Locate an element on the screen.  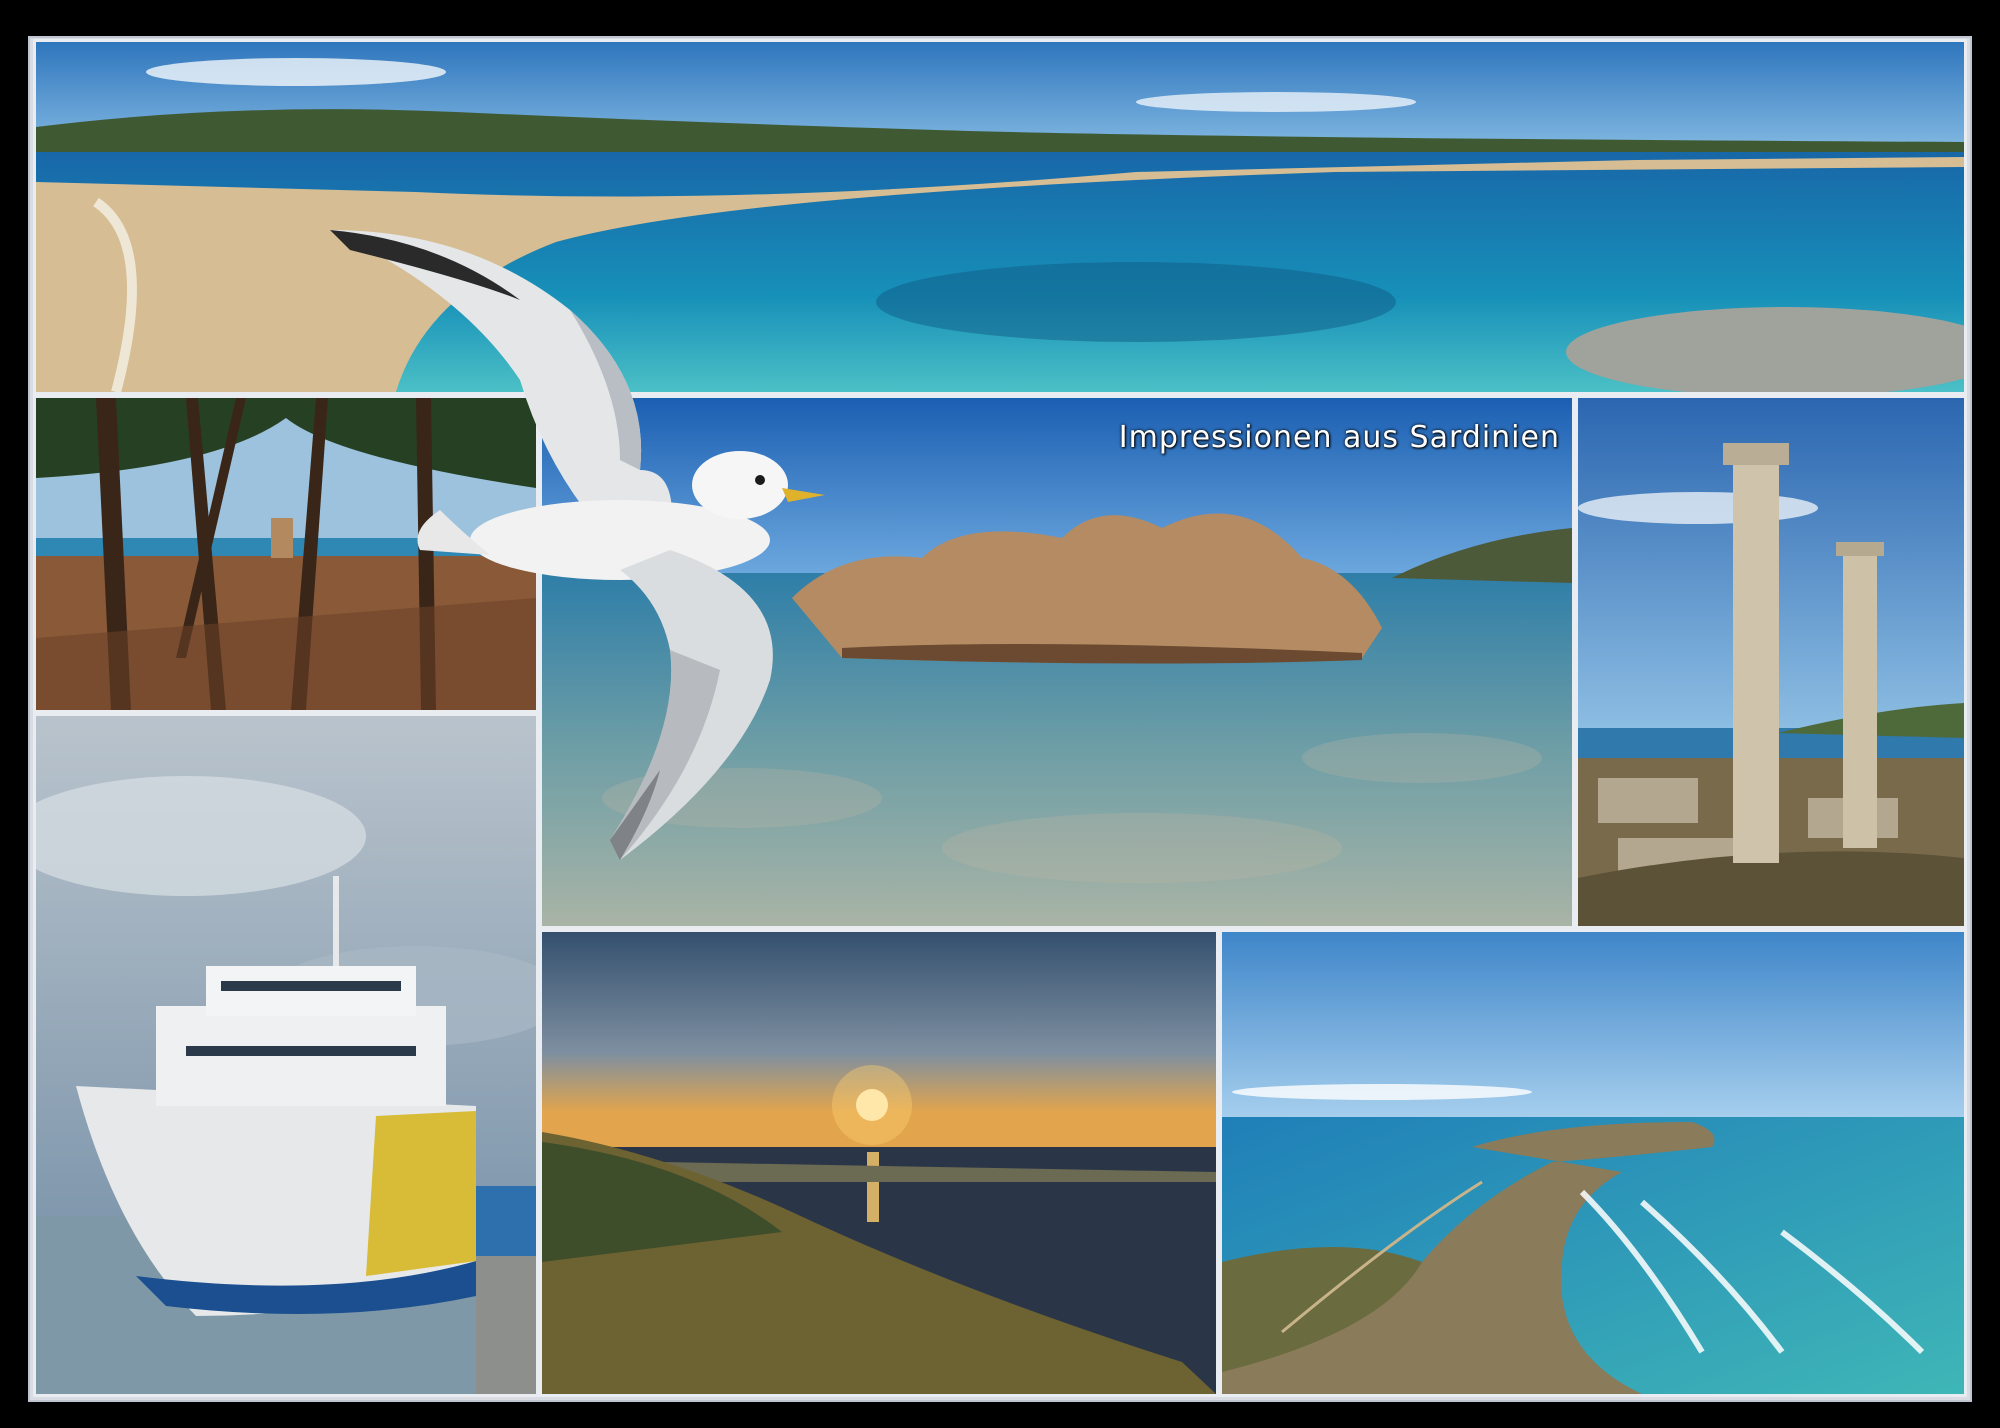
photo-ferry is located at coordinates (286, 1055).